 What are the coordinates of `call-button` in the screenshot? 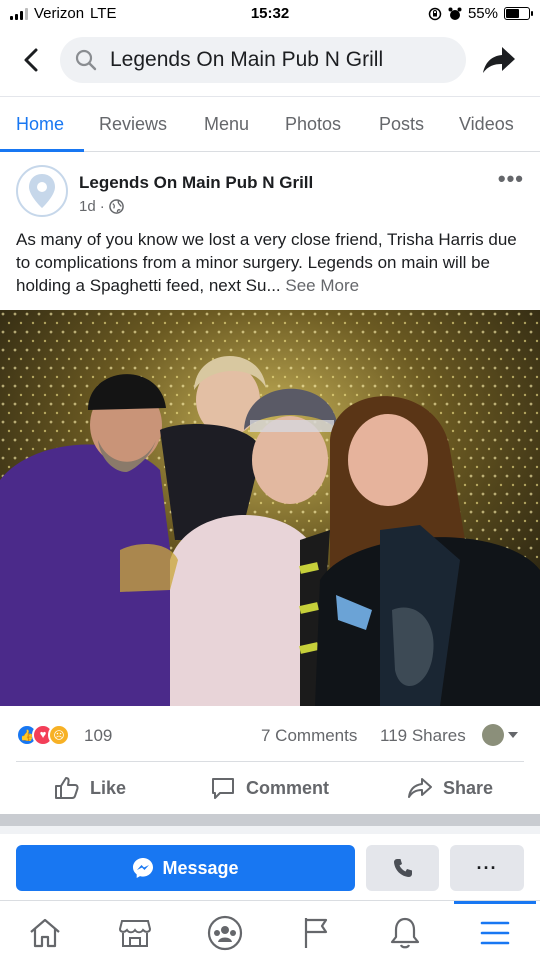 It's located at (402, 868).